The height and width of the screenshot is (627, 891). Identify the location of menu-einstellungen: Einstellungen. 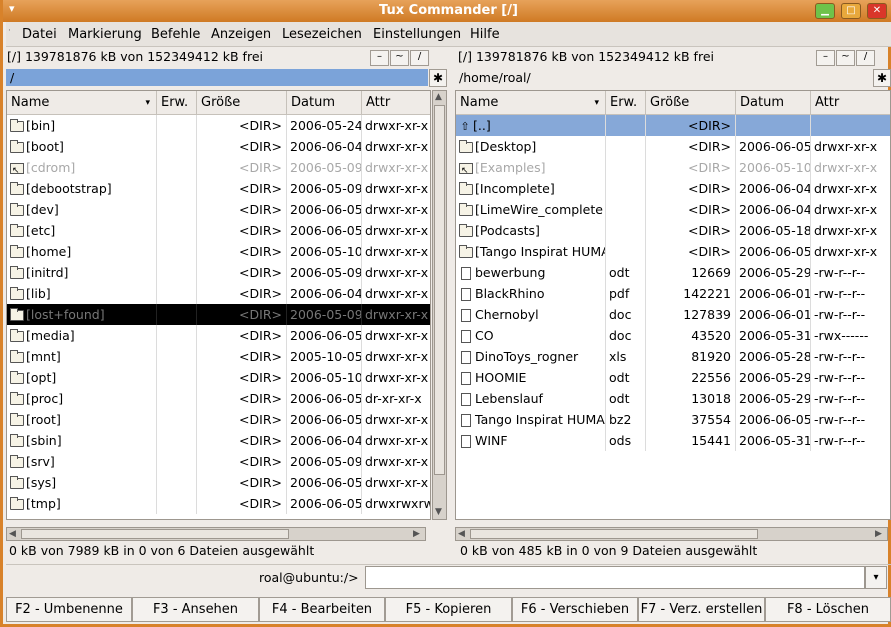
(417, 34).